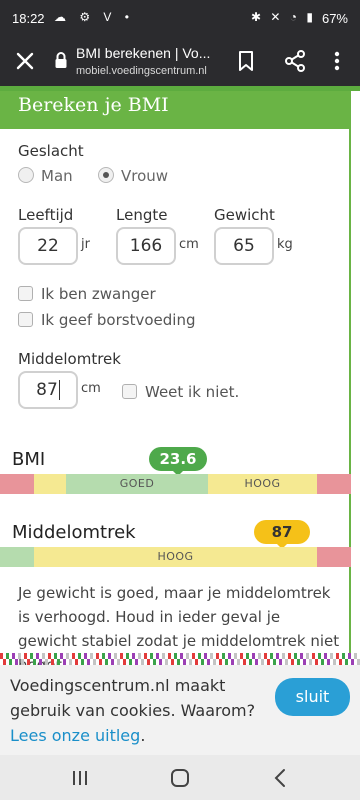  I want to click on age-input: 22, so click(48, 246).